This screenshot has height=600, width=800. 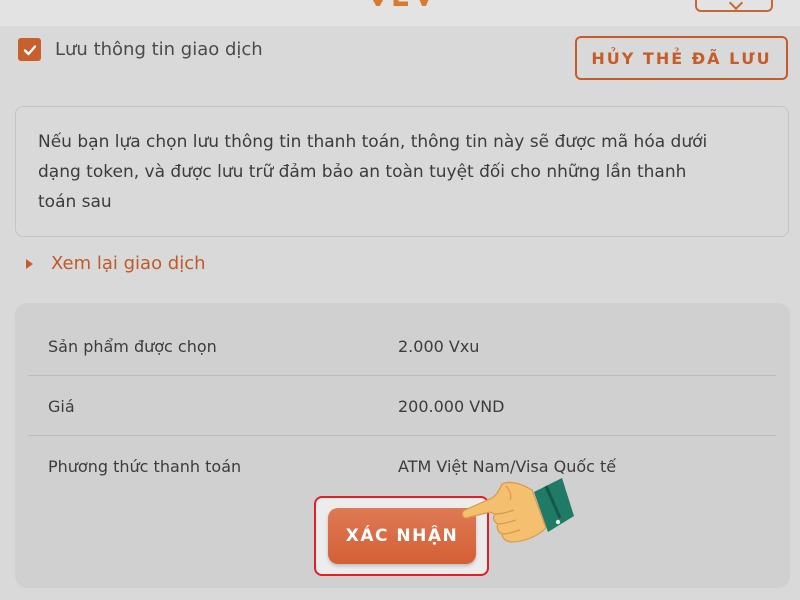 What do you see at coordinates (159, 49) in the screenshot?
I see `save-info-label: Lưu thông tin giao dịch` at bounding box center [159, 49].